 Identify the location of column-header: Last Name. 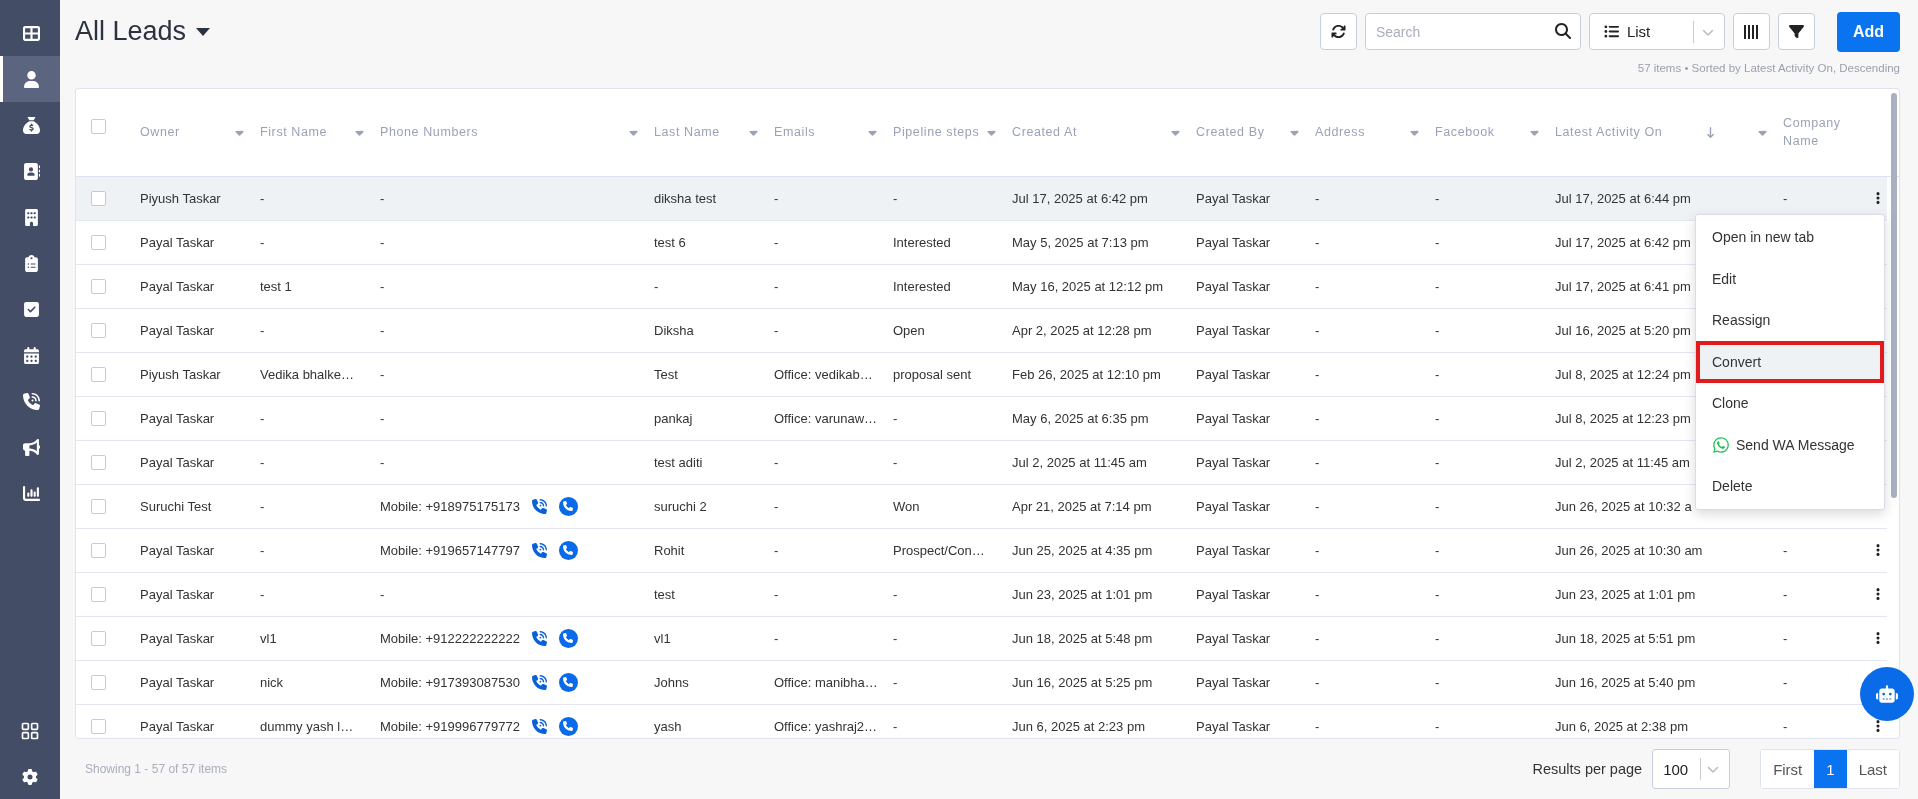
(700, 132).